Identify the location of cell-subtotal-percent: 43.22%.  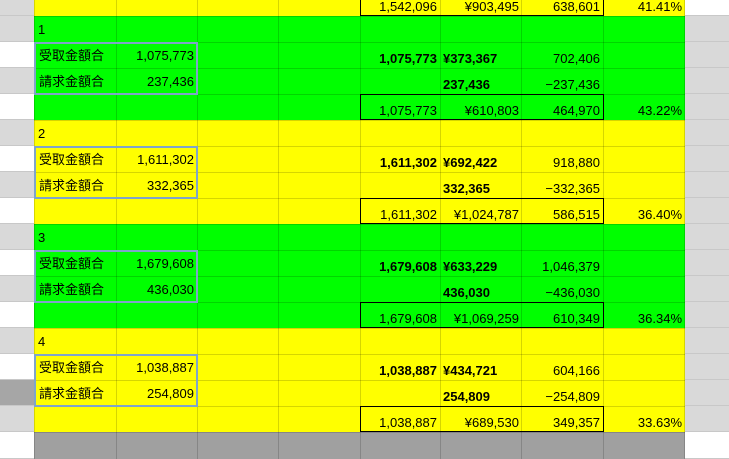
(643, 110).